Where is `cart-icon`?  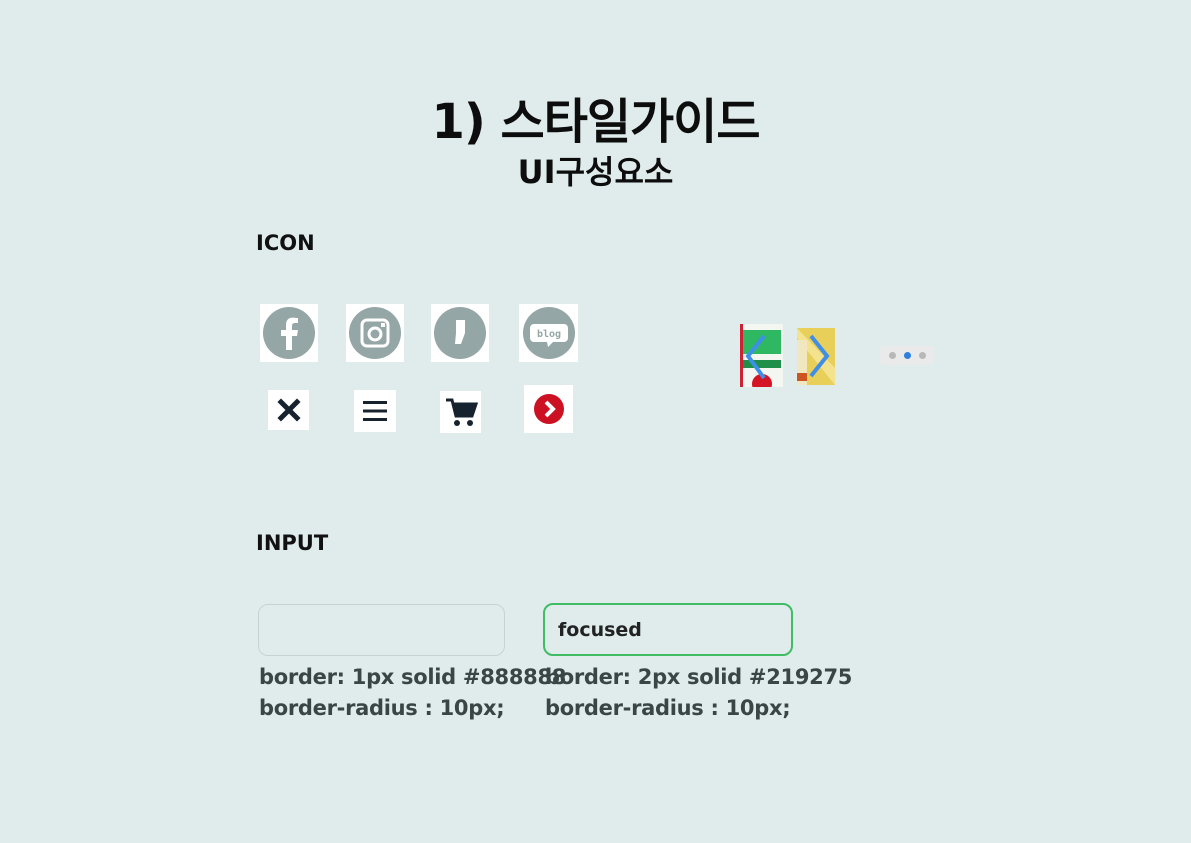 cart-icon is located at coordinates (460, 412).